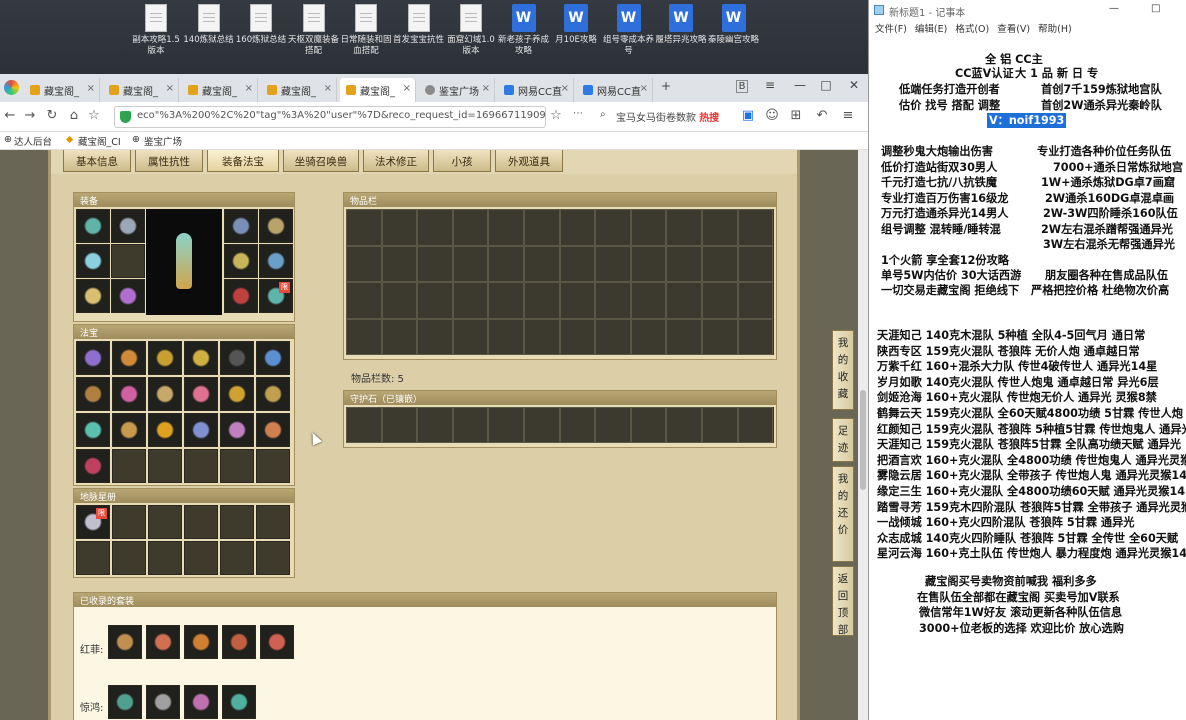 The image size is (1186, 720). What do you see at coordinates (471, 30) in the screenshot?
I see `desktop-icon: 面窟幻域1.0版本` at bounding box center [471, 30].